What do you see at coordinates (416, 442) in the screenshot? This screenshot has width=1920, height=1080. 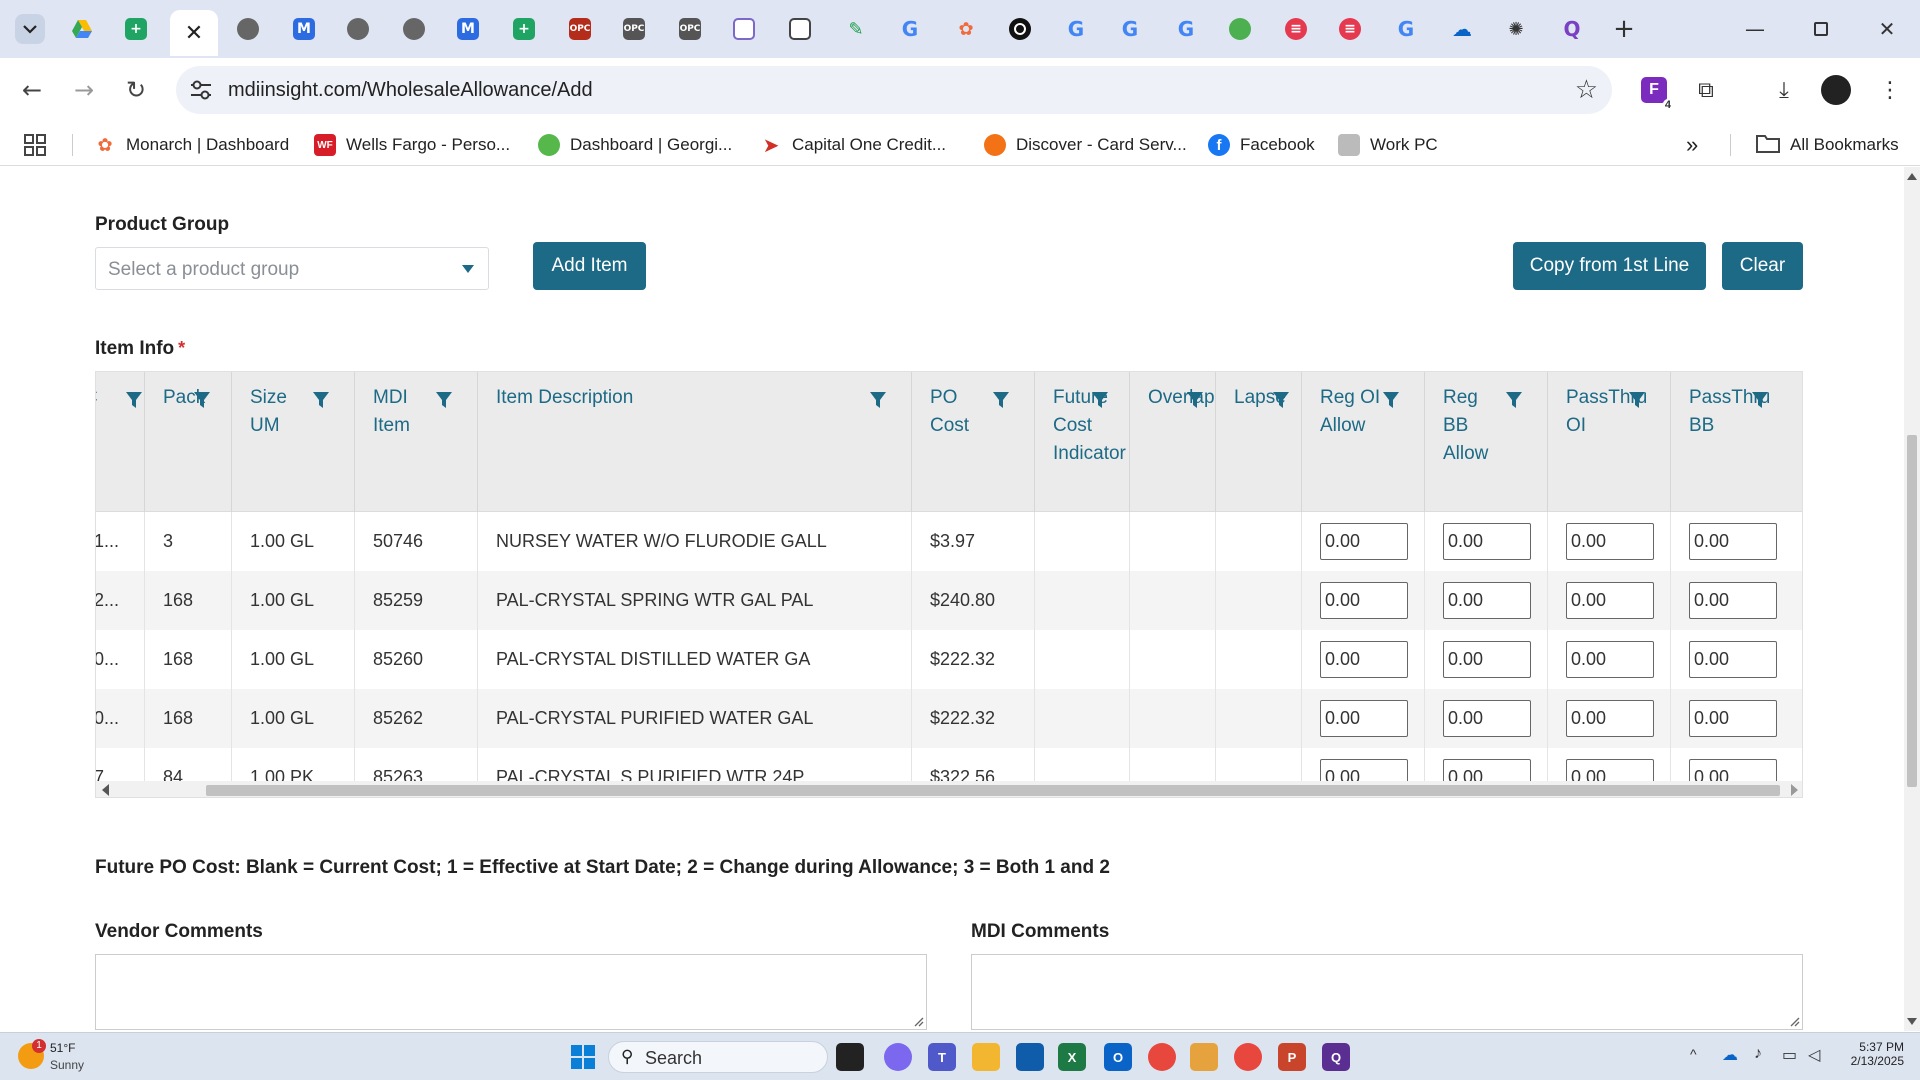 I see `column-header-item: MDI Item` at bounding box center [416, 442].